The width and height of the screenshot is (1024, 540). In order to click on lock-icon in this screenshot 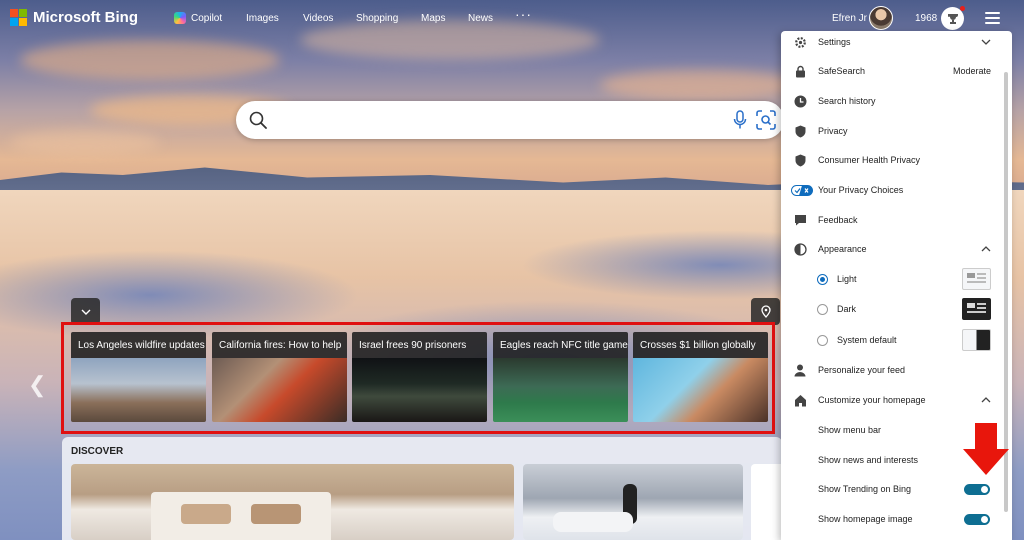, I will do `click(800, 71)`.